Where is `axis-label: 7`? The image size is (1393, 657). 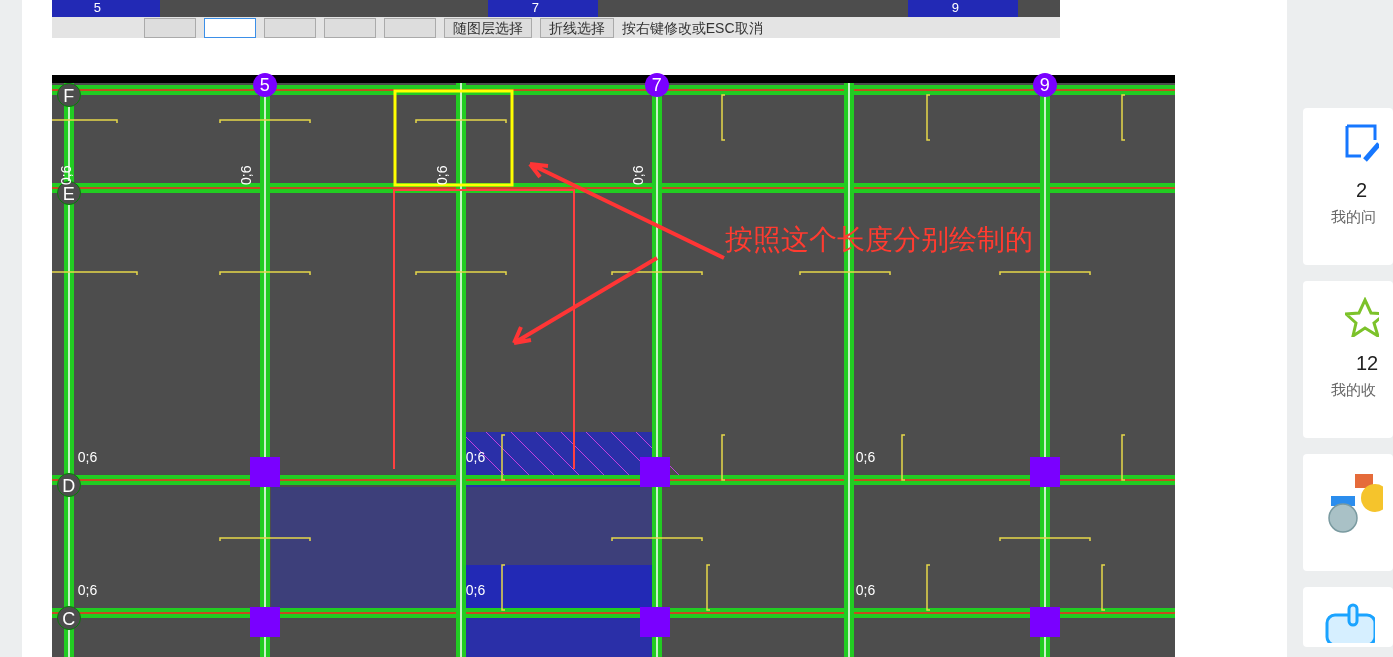 axis-label: 7 is located at coordinates (535, 8).